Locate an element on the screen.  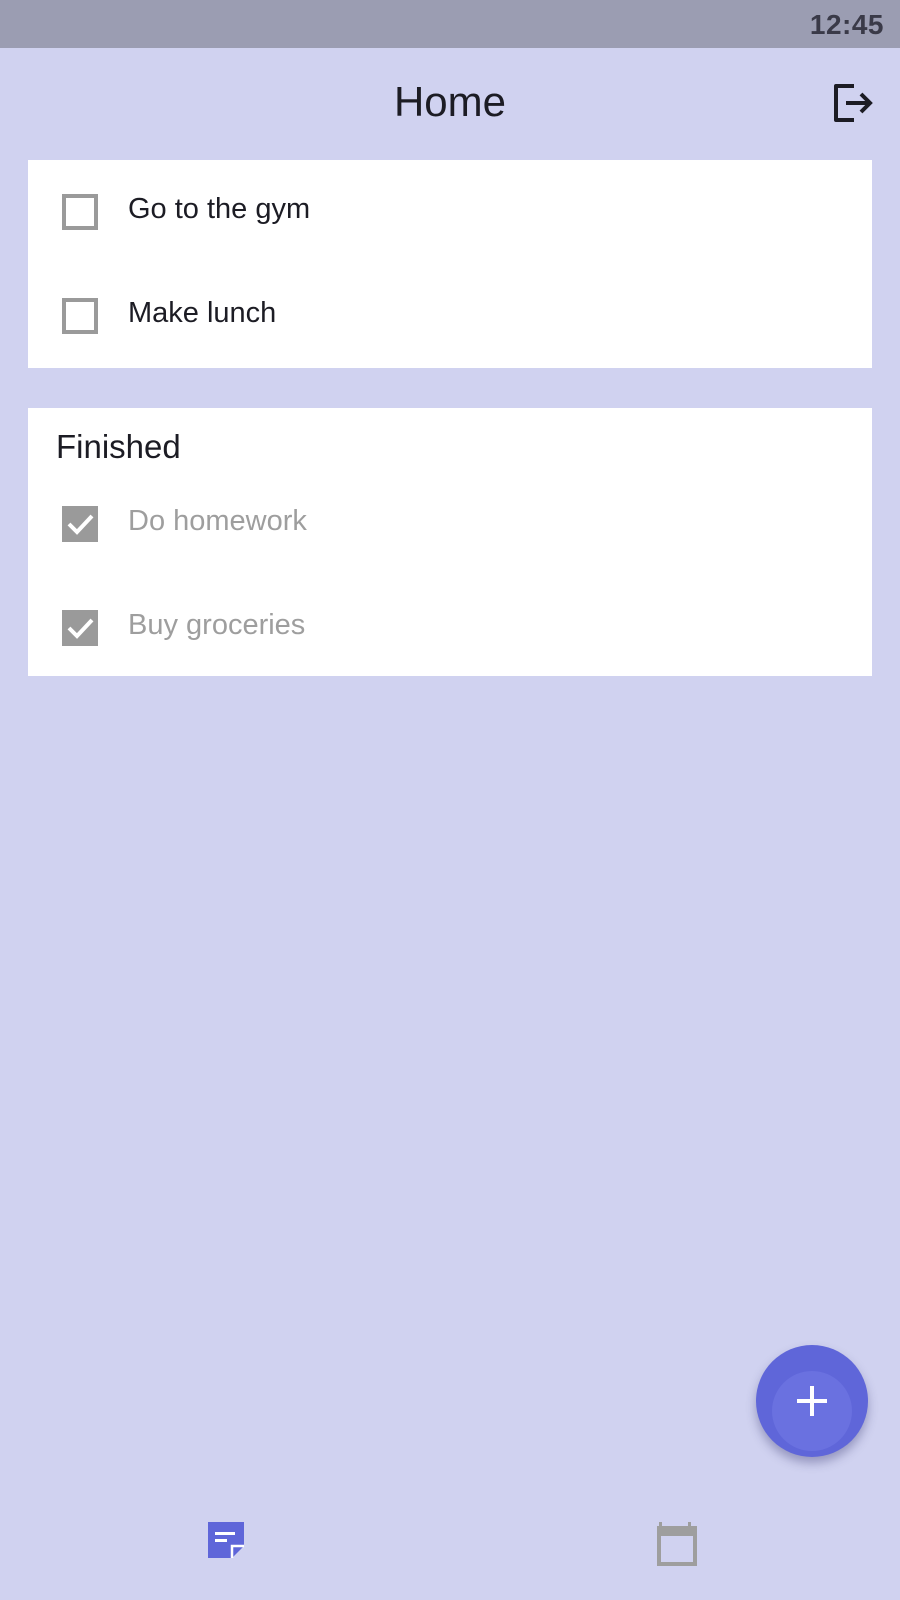
notes-icon is located at coordinates (226, 1540).